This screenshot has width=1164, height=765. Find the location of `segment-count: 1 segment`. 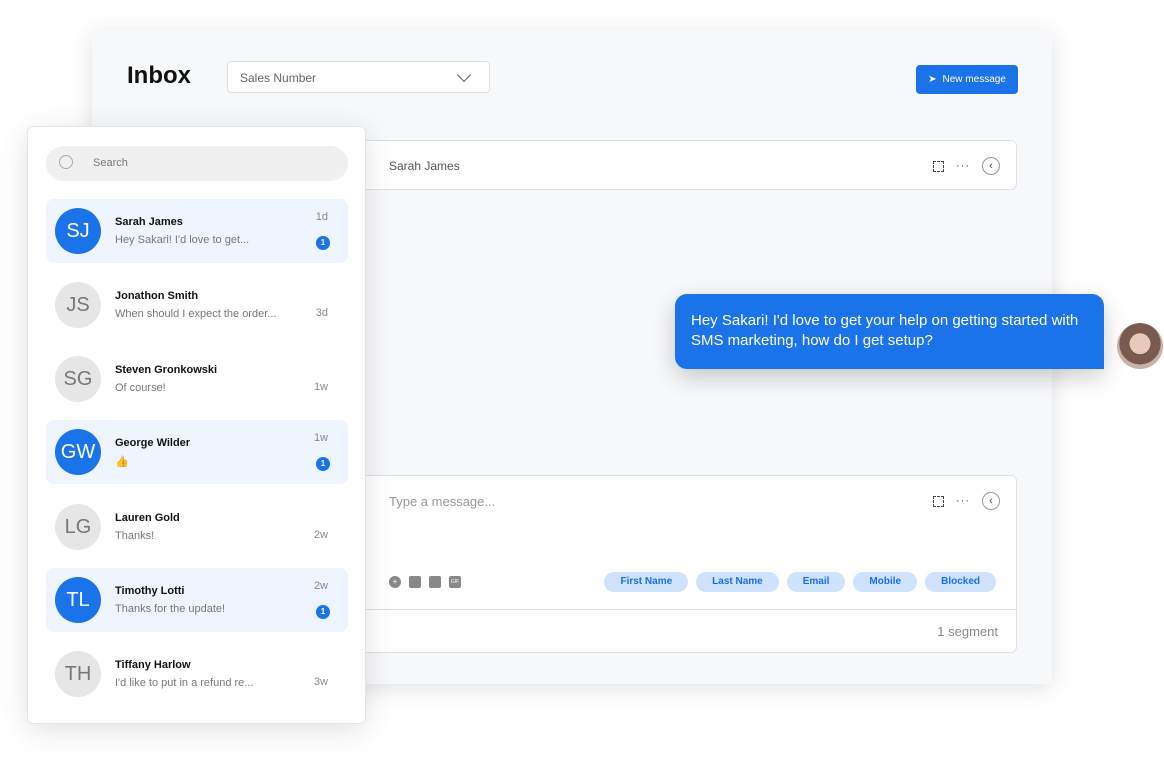

segment-count: 1 segment is located at coordinates (967, 631).